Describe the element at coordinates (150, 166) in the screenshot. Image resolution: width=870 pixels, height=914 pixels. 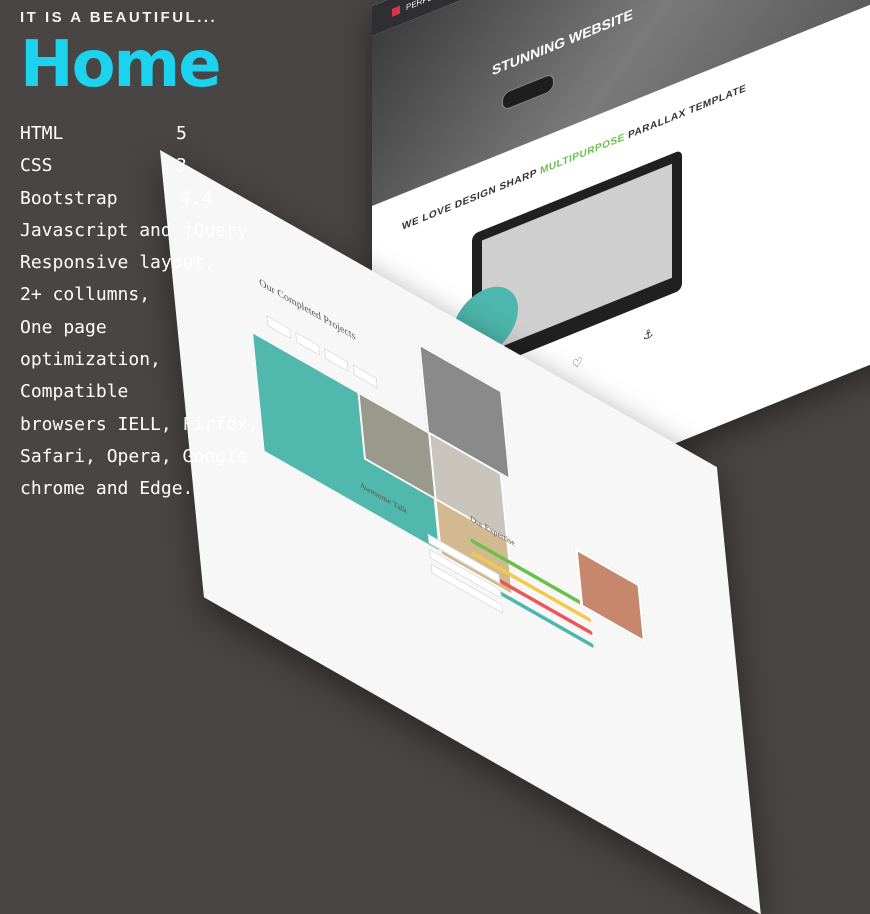
I see `spec-css: CSS 3` at that location.